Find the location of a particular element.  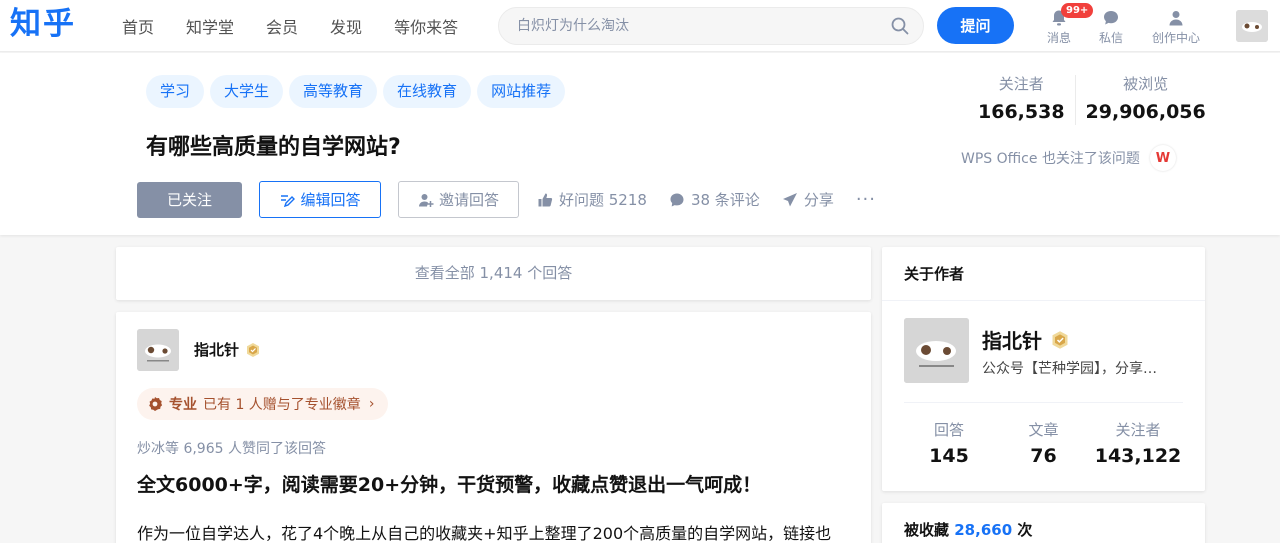

nav-home: 首页 is located at coordinates (138, 26).